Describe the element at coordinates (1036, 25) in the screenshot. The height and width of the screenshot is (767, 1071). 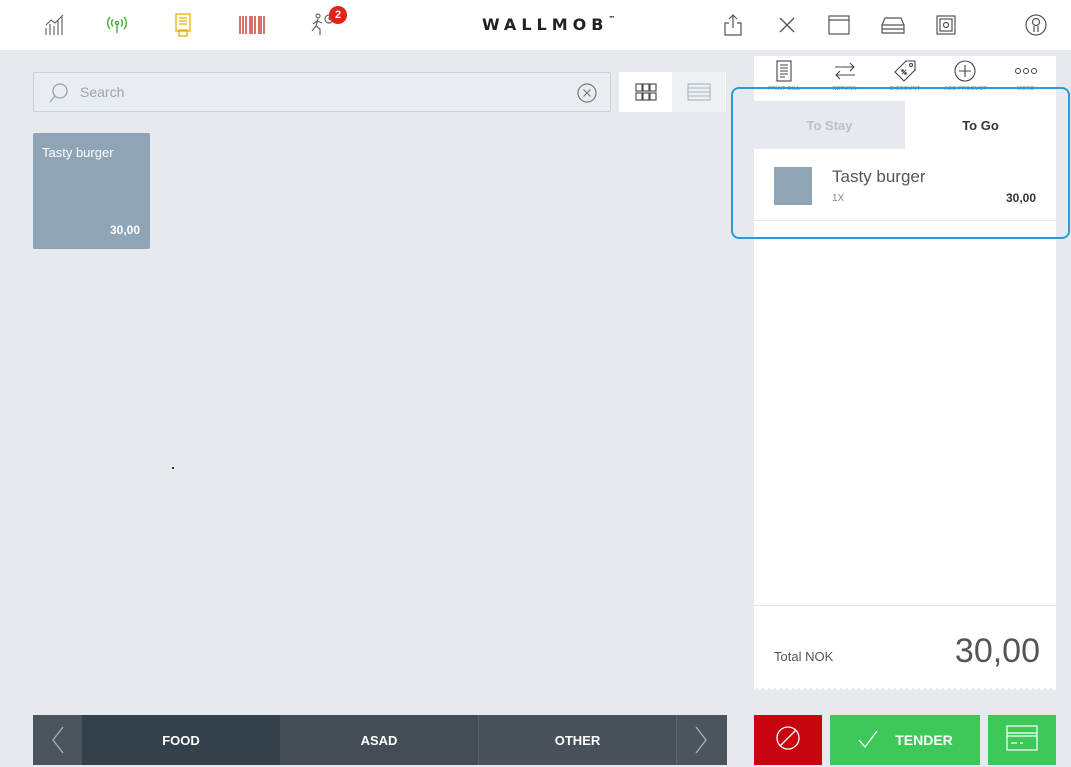
I see `user-icon` at that location.